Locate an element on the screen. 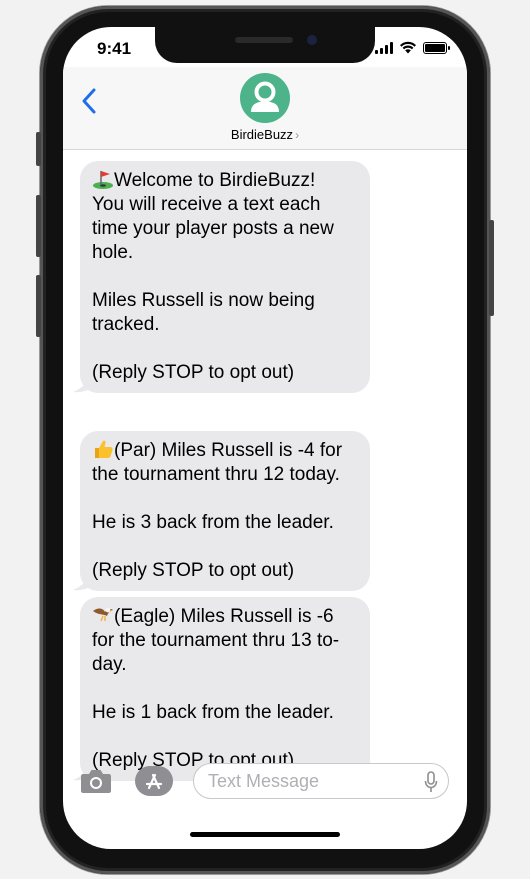  contact-avatar is located at coordinates (265, 98).